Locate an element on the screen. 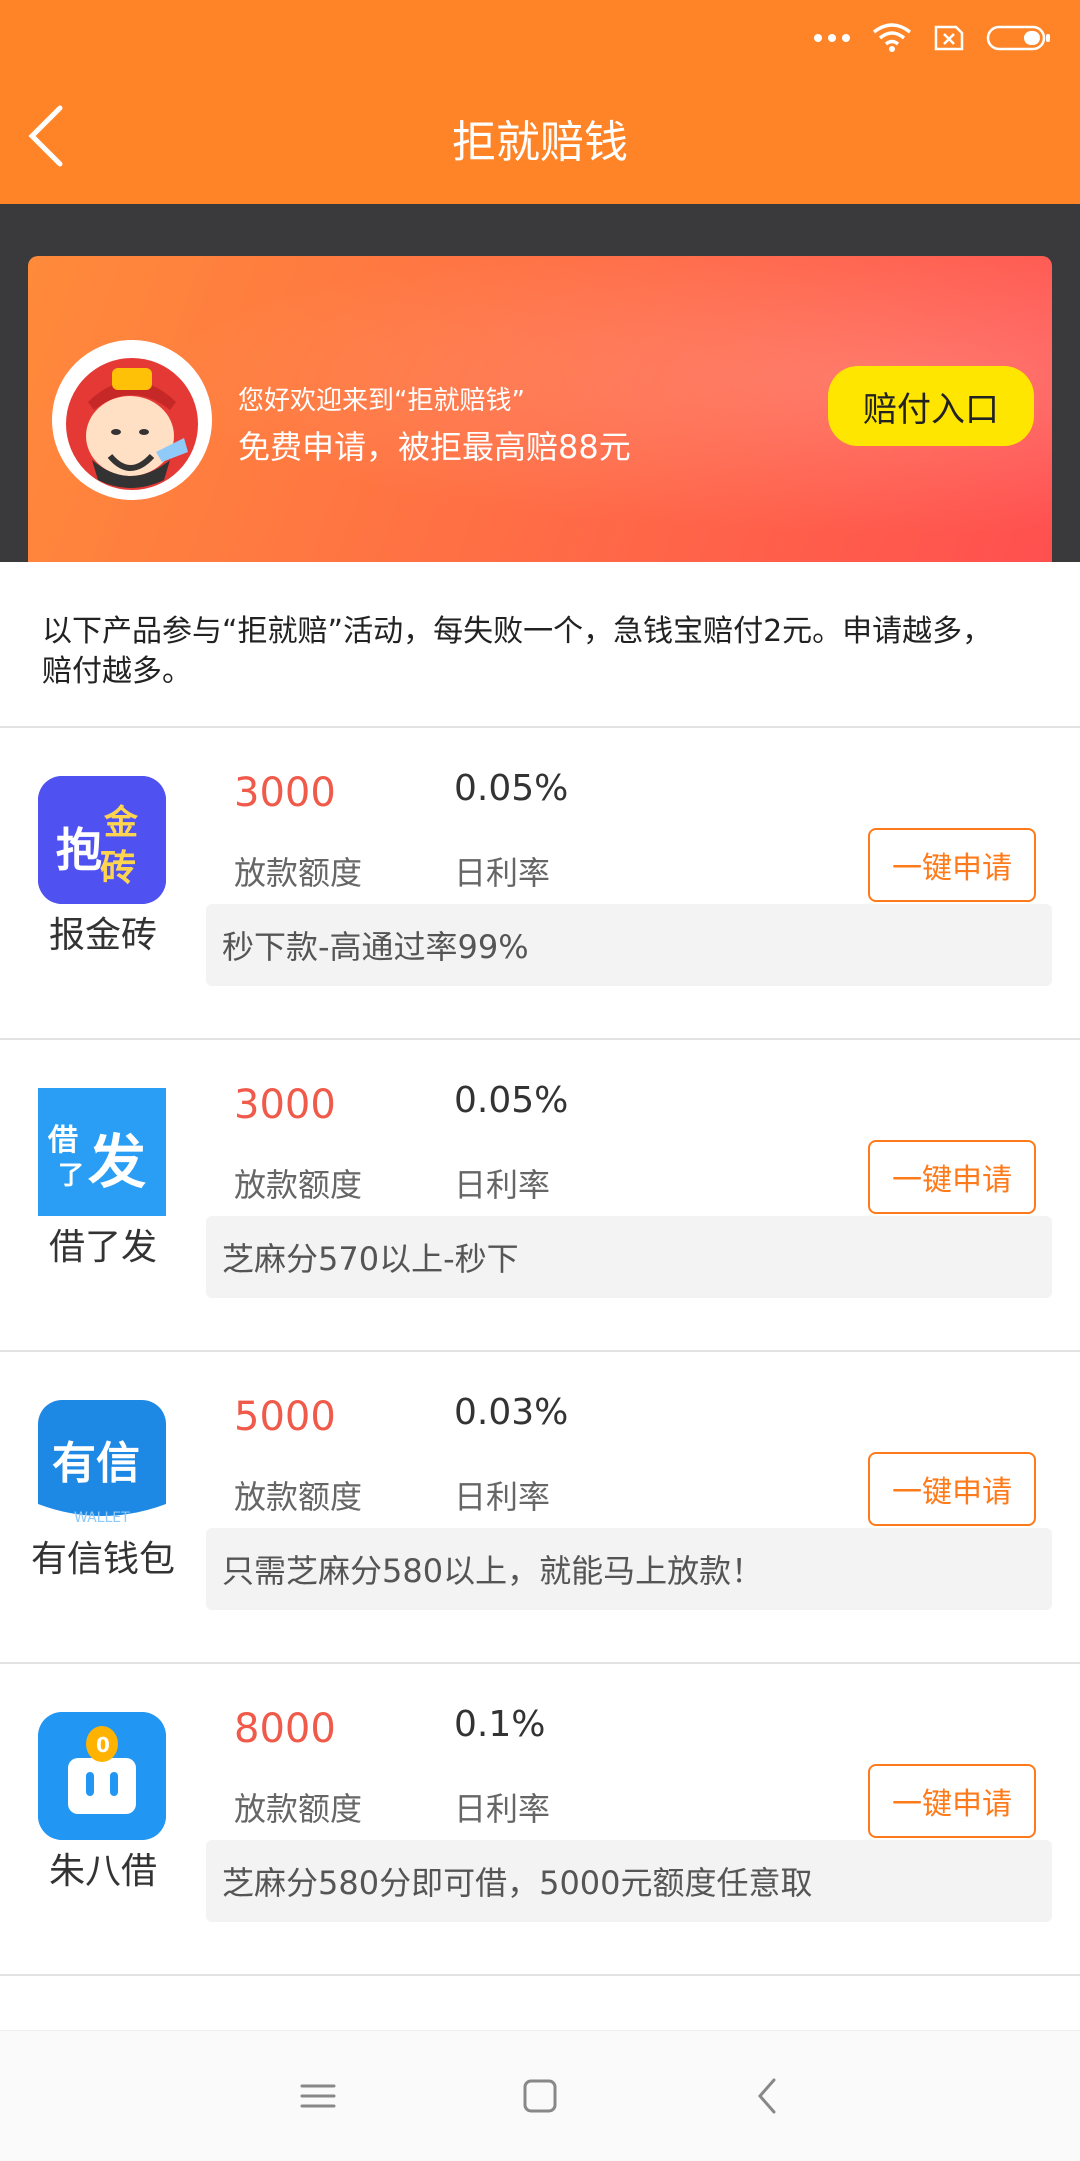 The image size is (1080, 2161). menu-icon is located at coordinates (318, 2096).